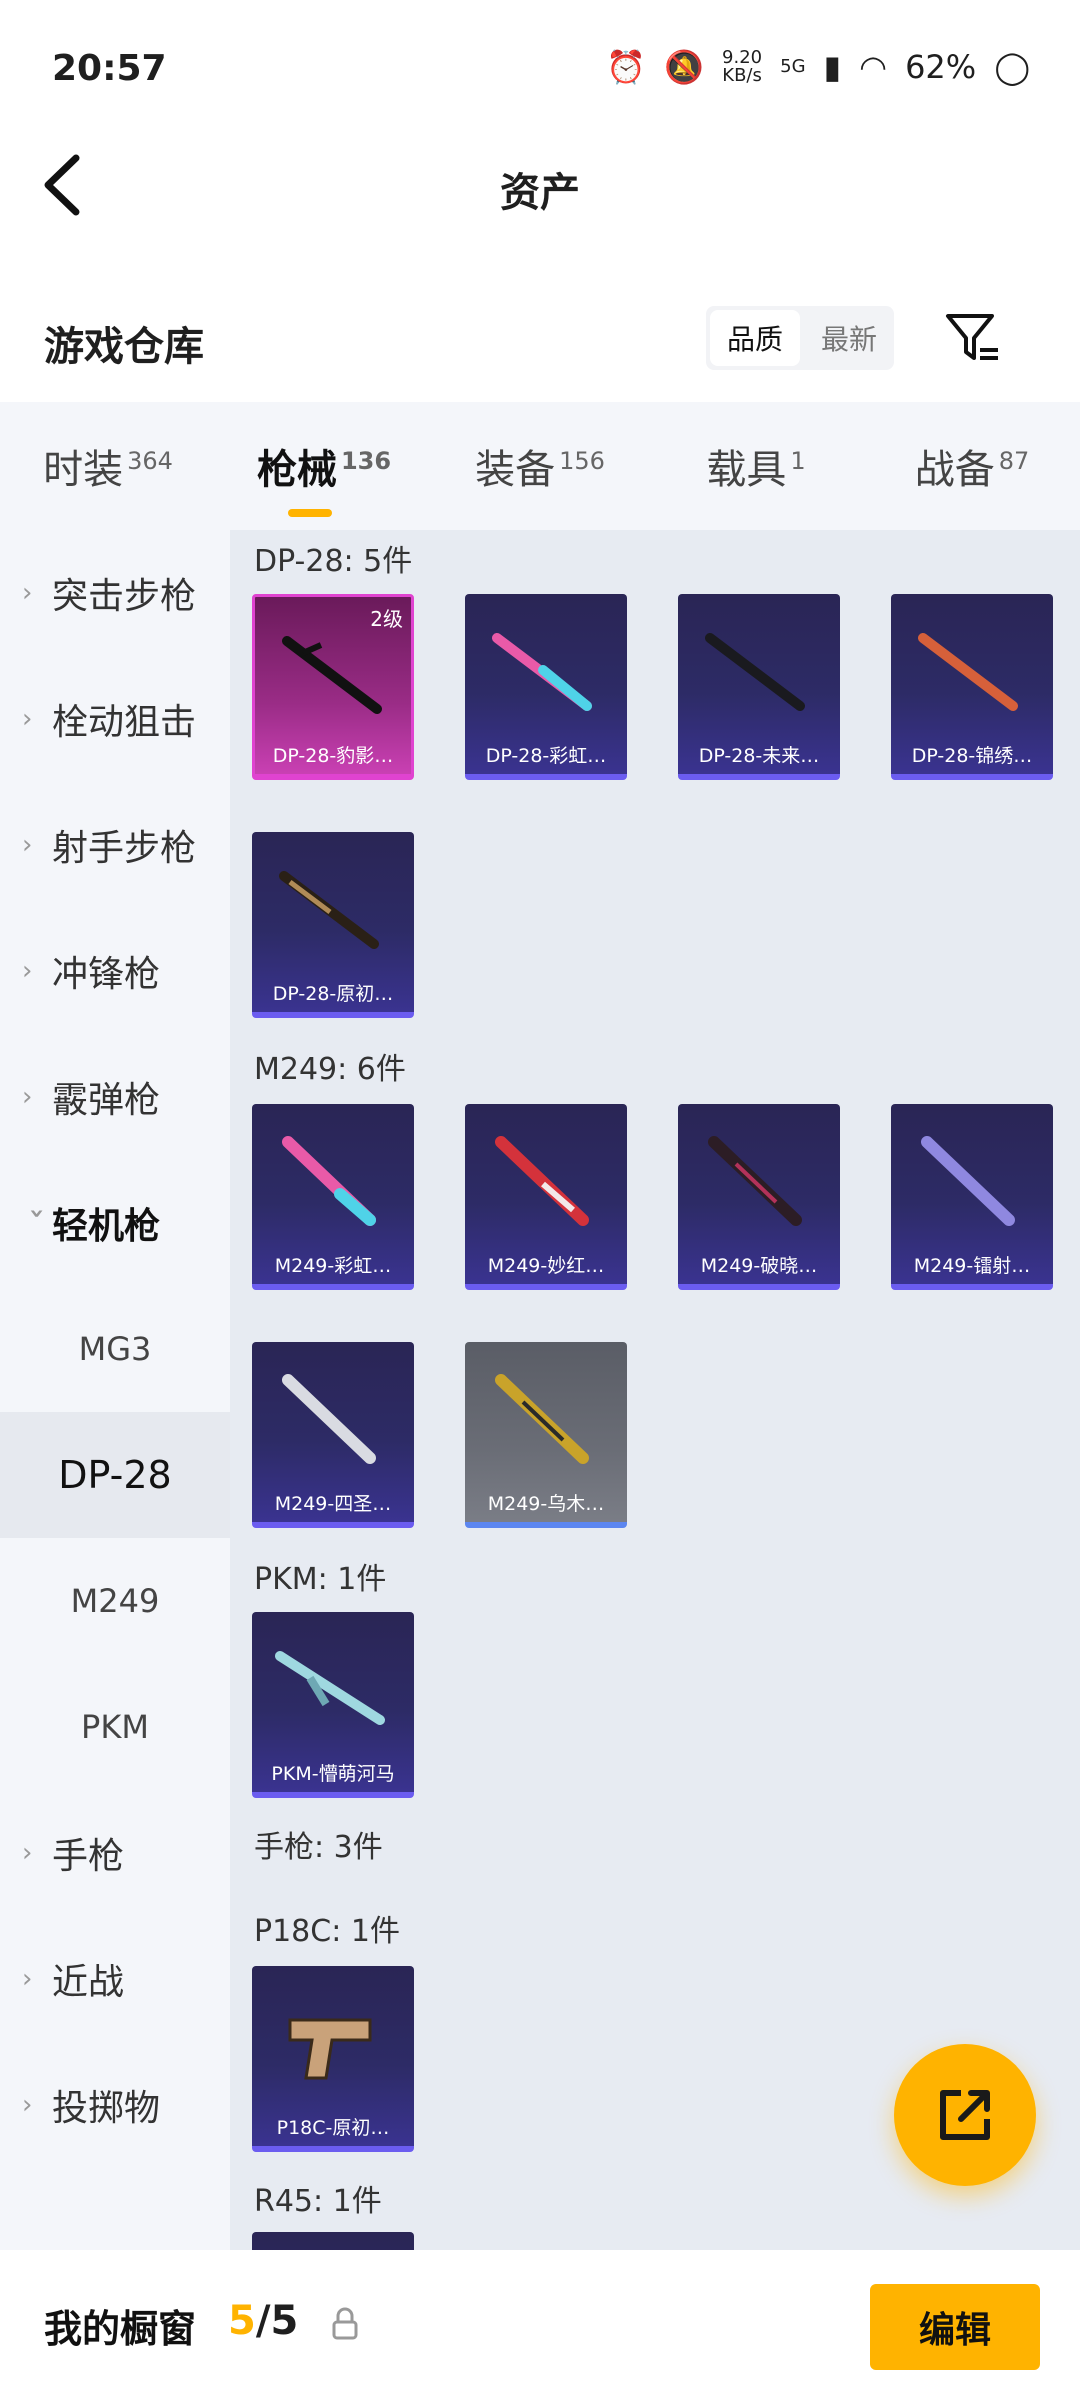 The image size is (1080, 2400). Describe the element at coordinates (972, 466) in the screenshot. I see `tab-gear: 战备 87` at that location.